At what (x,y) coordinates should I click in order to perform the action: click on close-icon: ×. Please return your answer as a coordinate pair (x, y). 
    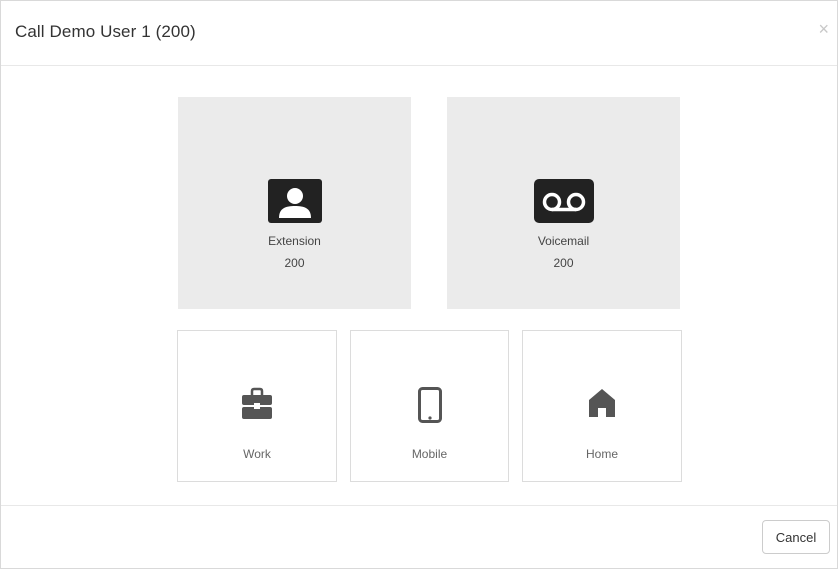
    Looking at the image, I should click on (823, 29).